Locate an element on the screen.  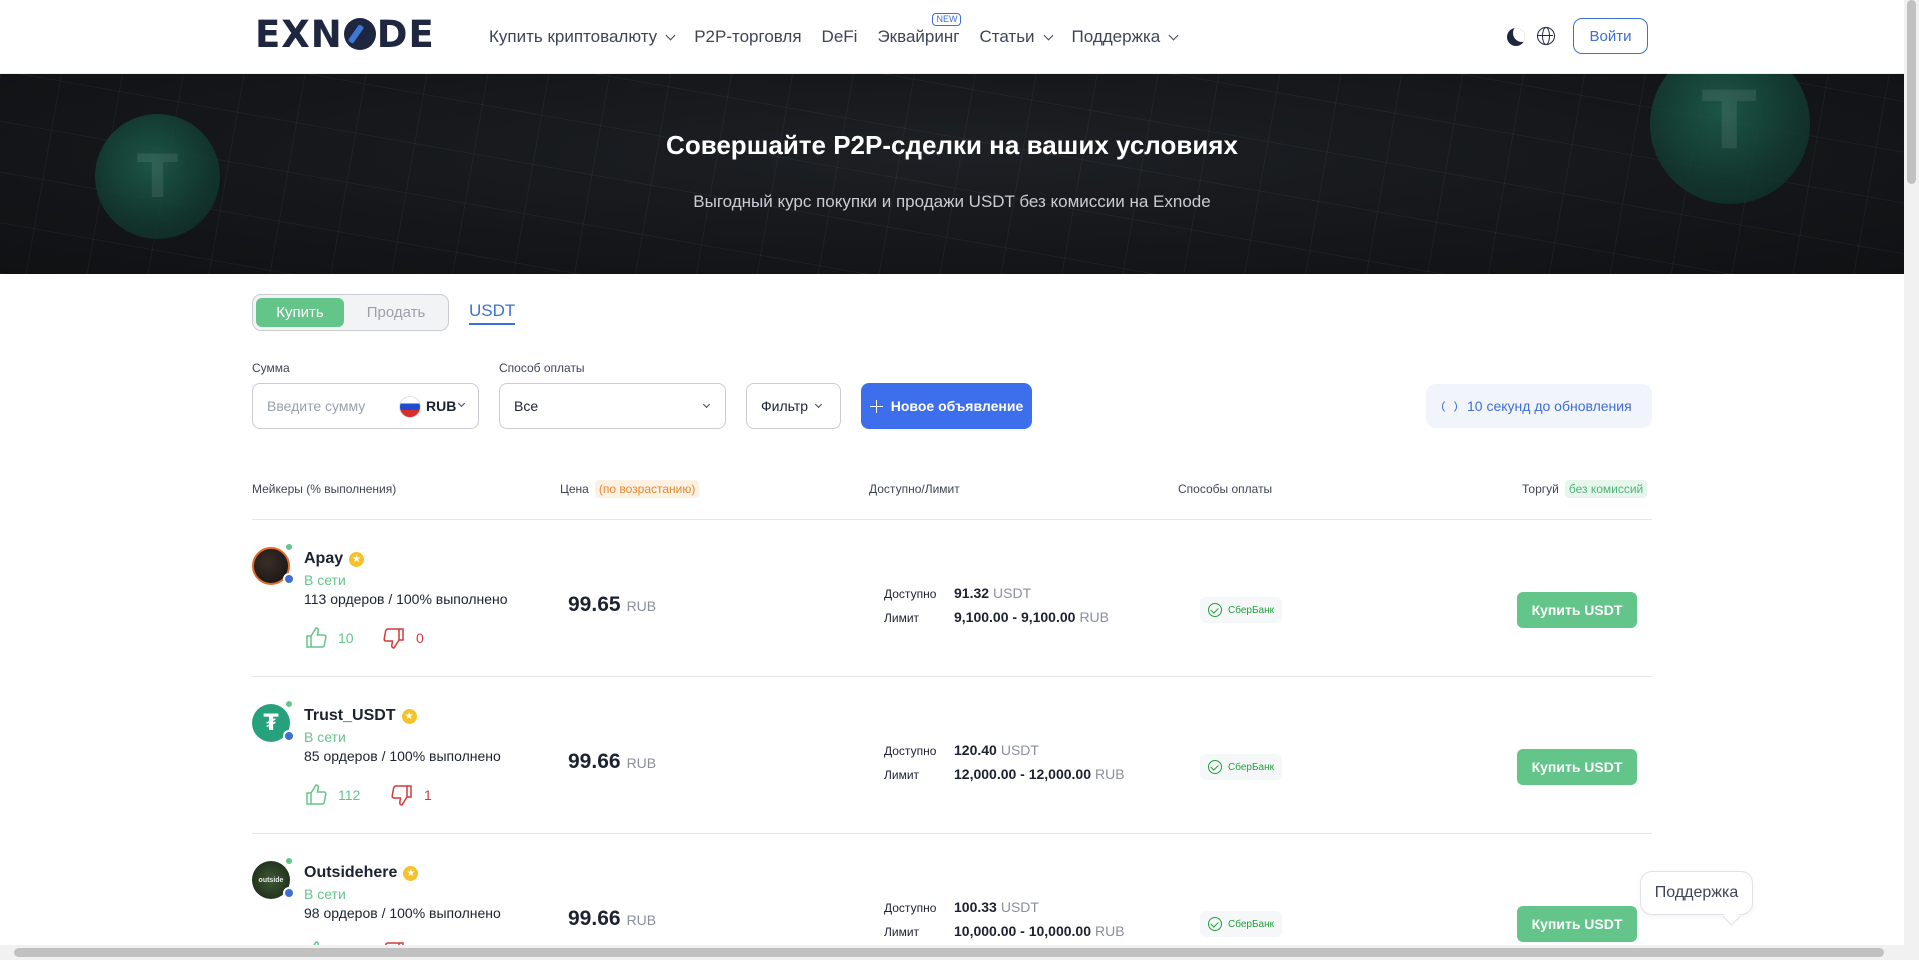
col-makers: Мейкеры (% выполнения) is located at coordinates (324, 489).